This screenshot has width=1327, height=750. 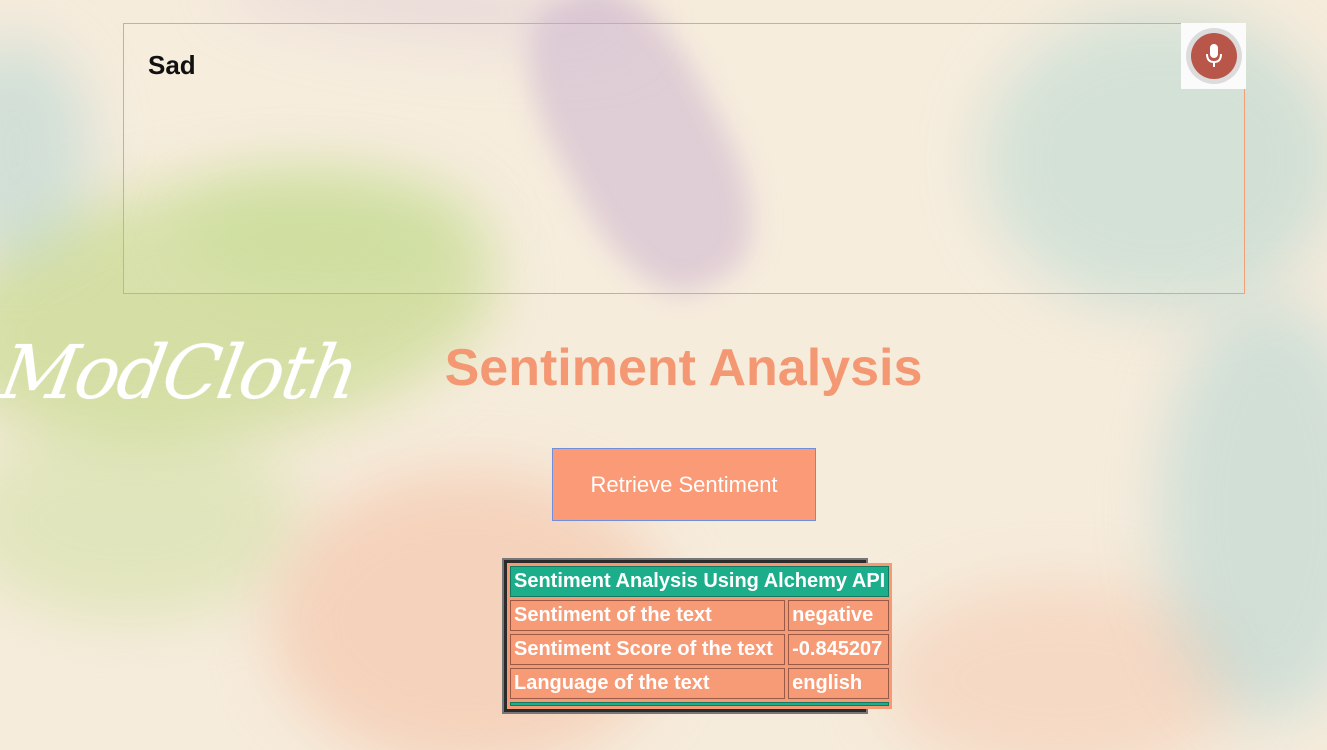 I want to click on row-value: english, so click(x=839, y=683).